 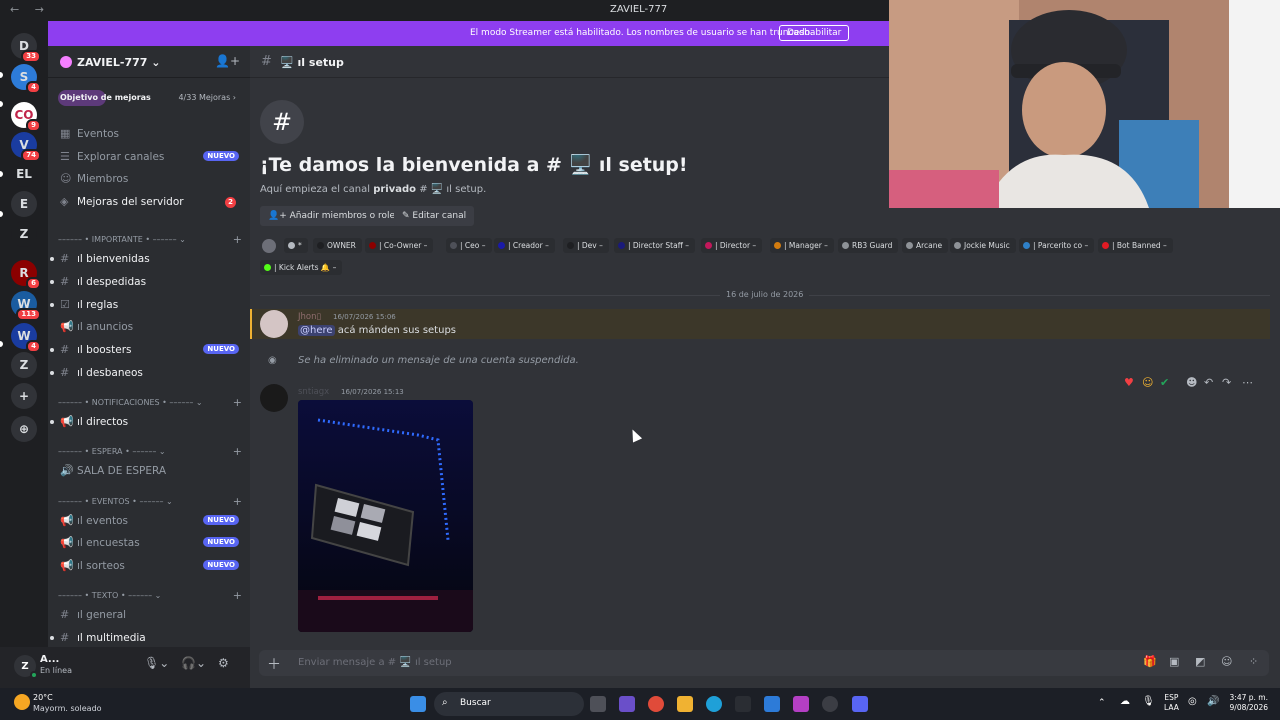 I want to click on invite-people-icon: 👤+, so click(x=227, y=61).